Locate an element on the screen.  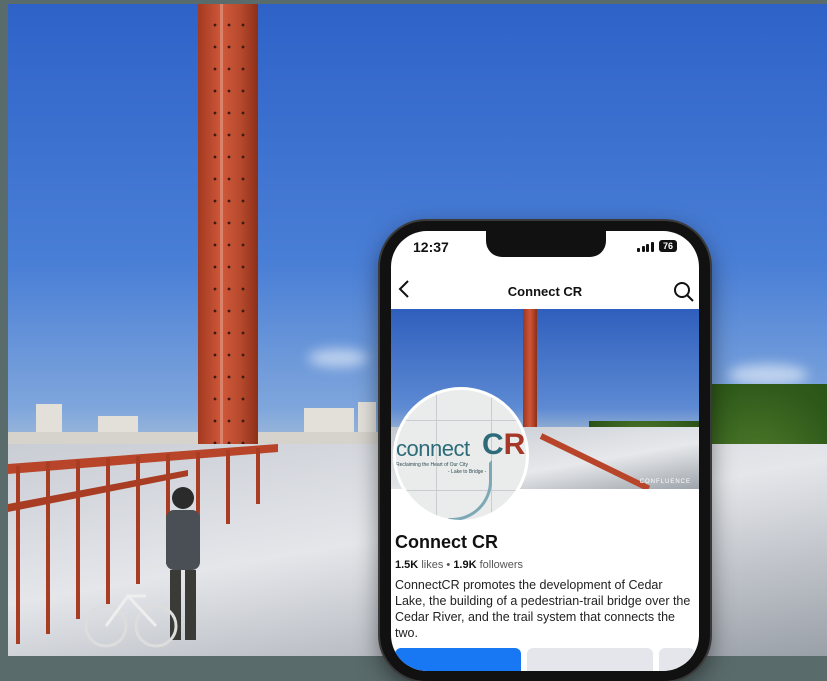
secondary-action-button is located at coordinates (590, 659).